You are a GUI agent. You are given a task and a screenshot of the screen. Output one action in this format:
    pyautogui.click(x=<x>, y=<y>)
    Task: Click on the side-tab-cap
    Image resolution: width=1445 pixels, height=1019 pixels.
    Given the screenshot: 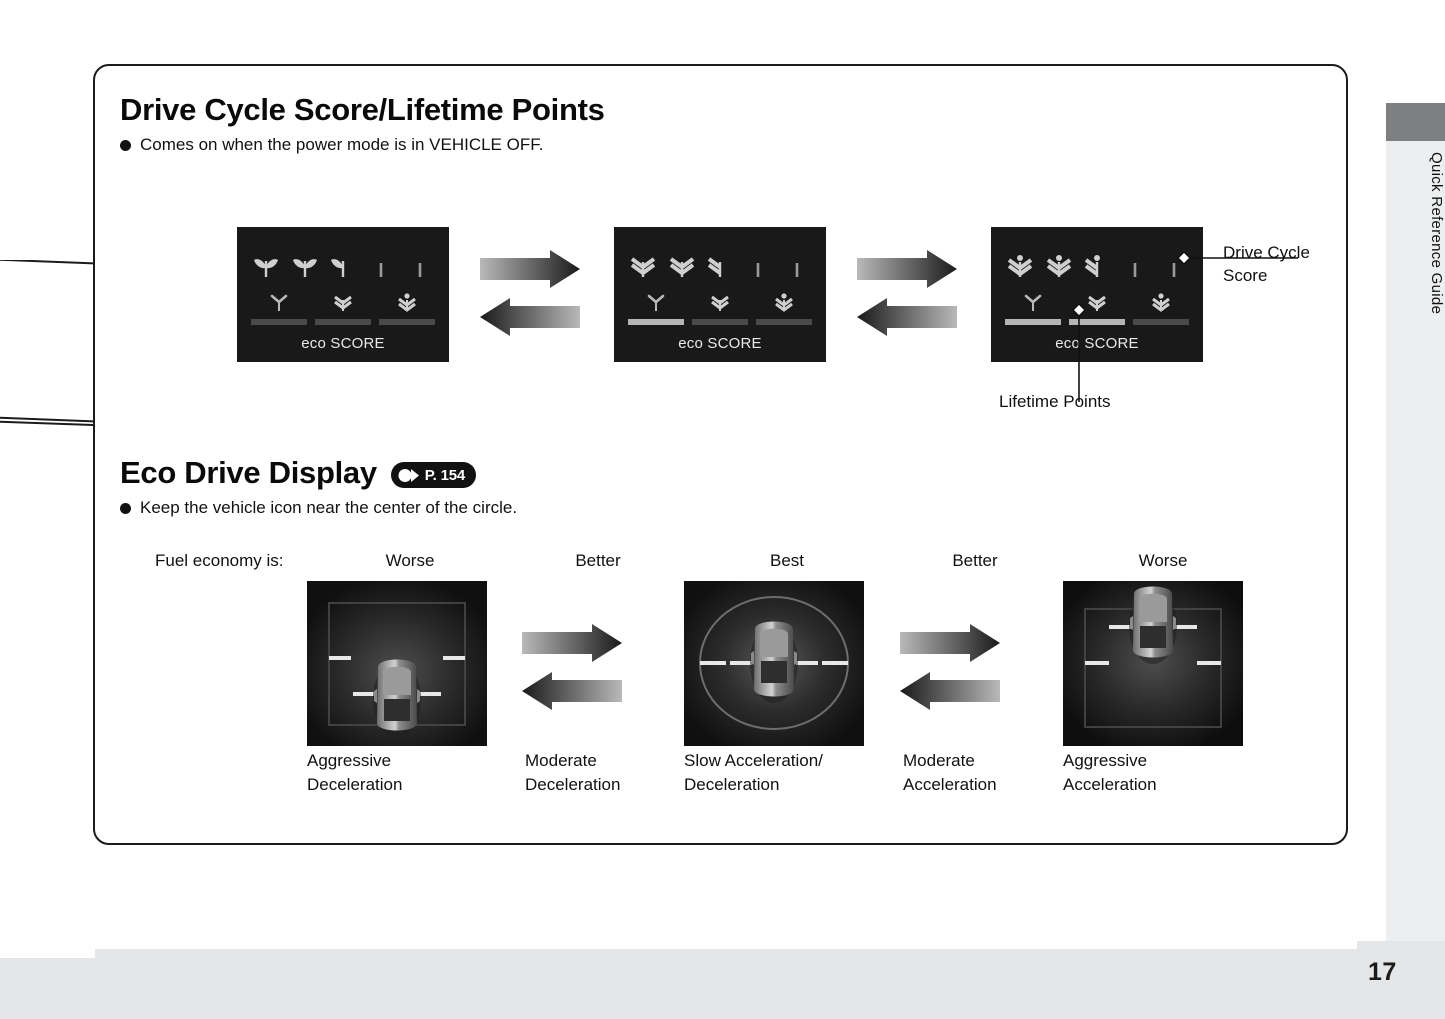 What is the action you would take?
    pyautogui.click(x=1415, y=122)
    